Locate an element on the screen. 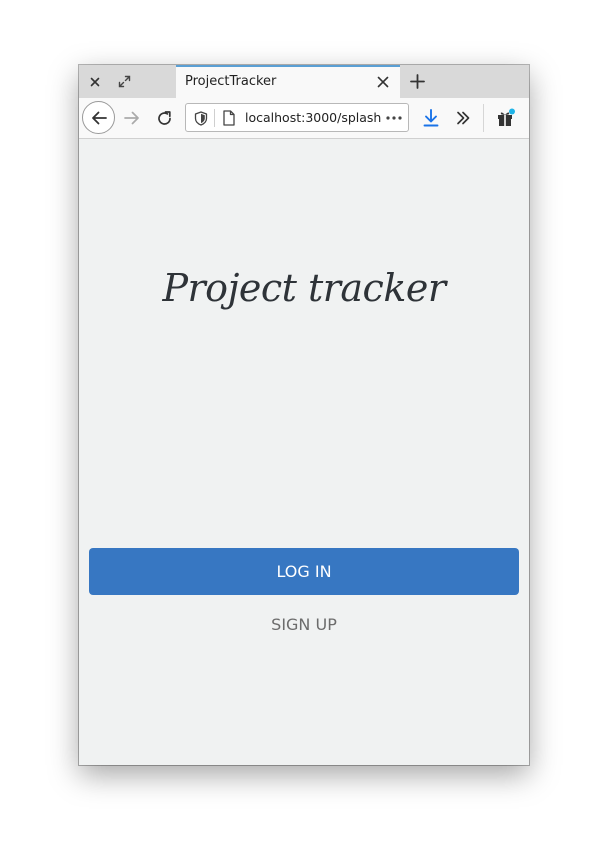 The height and width of the screenshot is (858, 608). forward-button is located at coordinates (132, 118).